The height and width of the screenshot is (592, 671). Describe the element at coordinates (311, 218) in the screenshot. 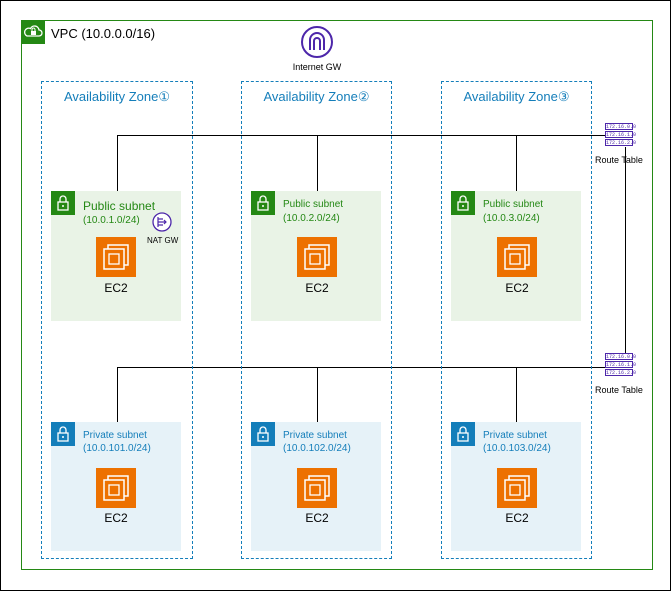

I see `public-subnet-2-cidr: (10.0.2.0/24)` at that location.